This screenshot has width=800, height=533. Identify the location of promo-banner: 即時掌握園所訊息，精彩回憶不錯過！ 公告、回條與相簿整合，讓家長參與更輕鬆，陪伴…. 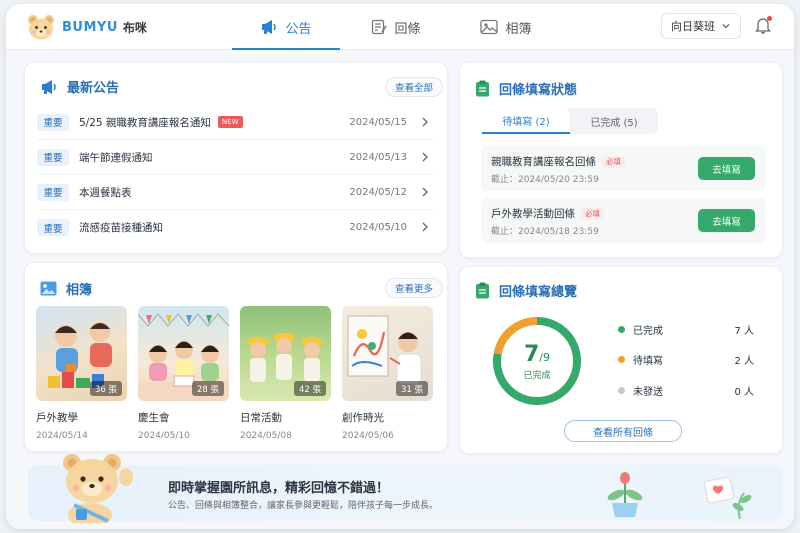
(405, 488).